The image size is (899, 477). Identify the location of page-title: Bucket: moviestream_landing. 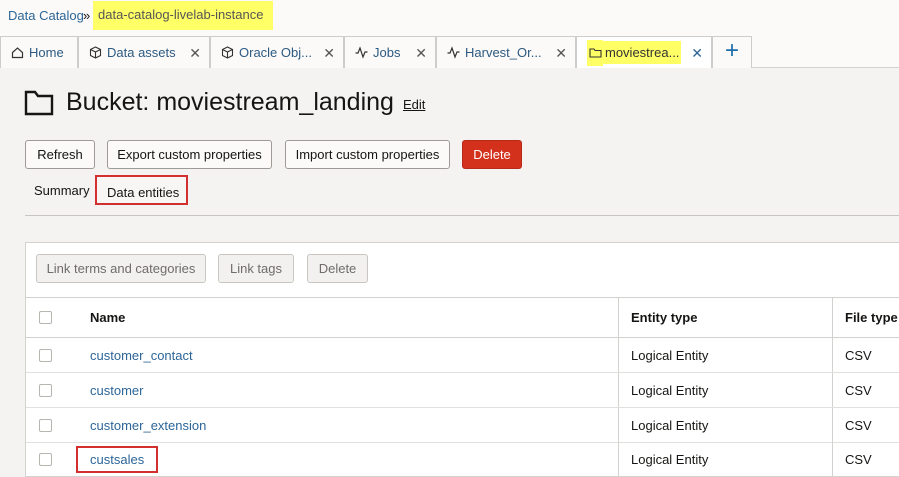
(230, 102).